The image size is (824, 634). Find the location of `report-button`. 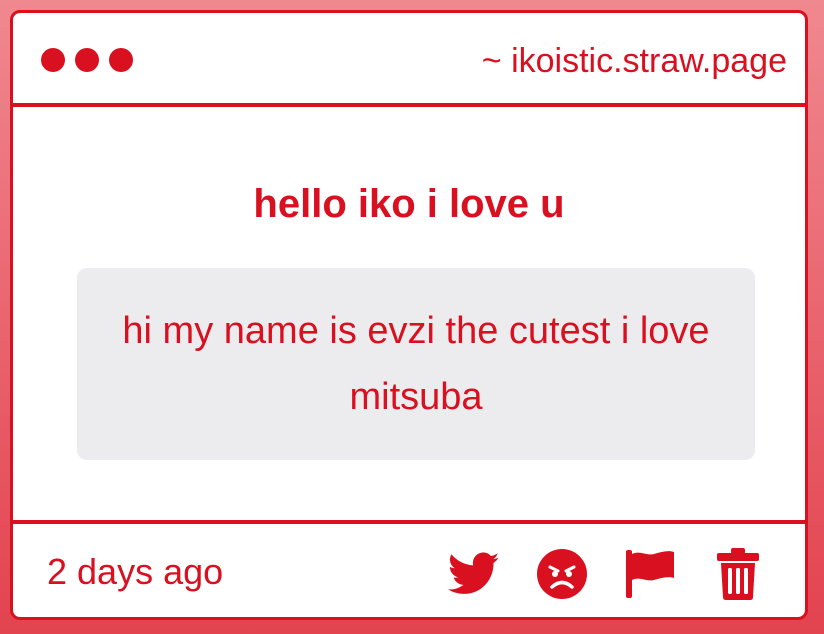

report-button is located at coordinates (650, 574).